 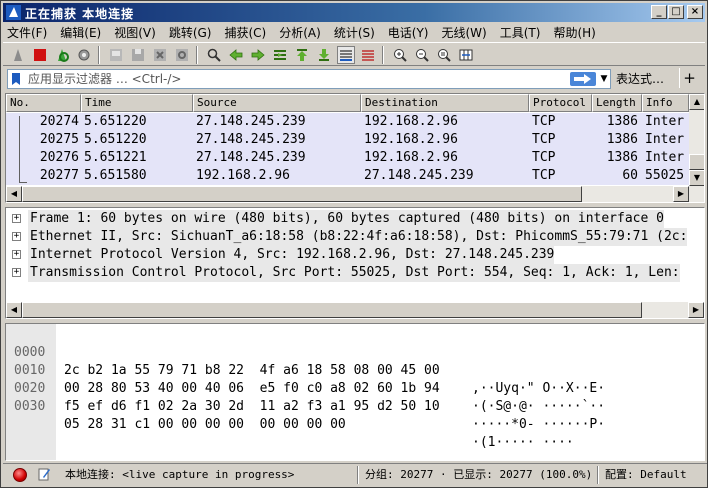 I want to click on maximize-button: □, so click(x=676, y=12).